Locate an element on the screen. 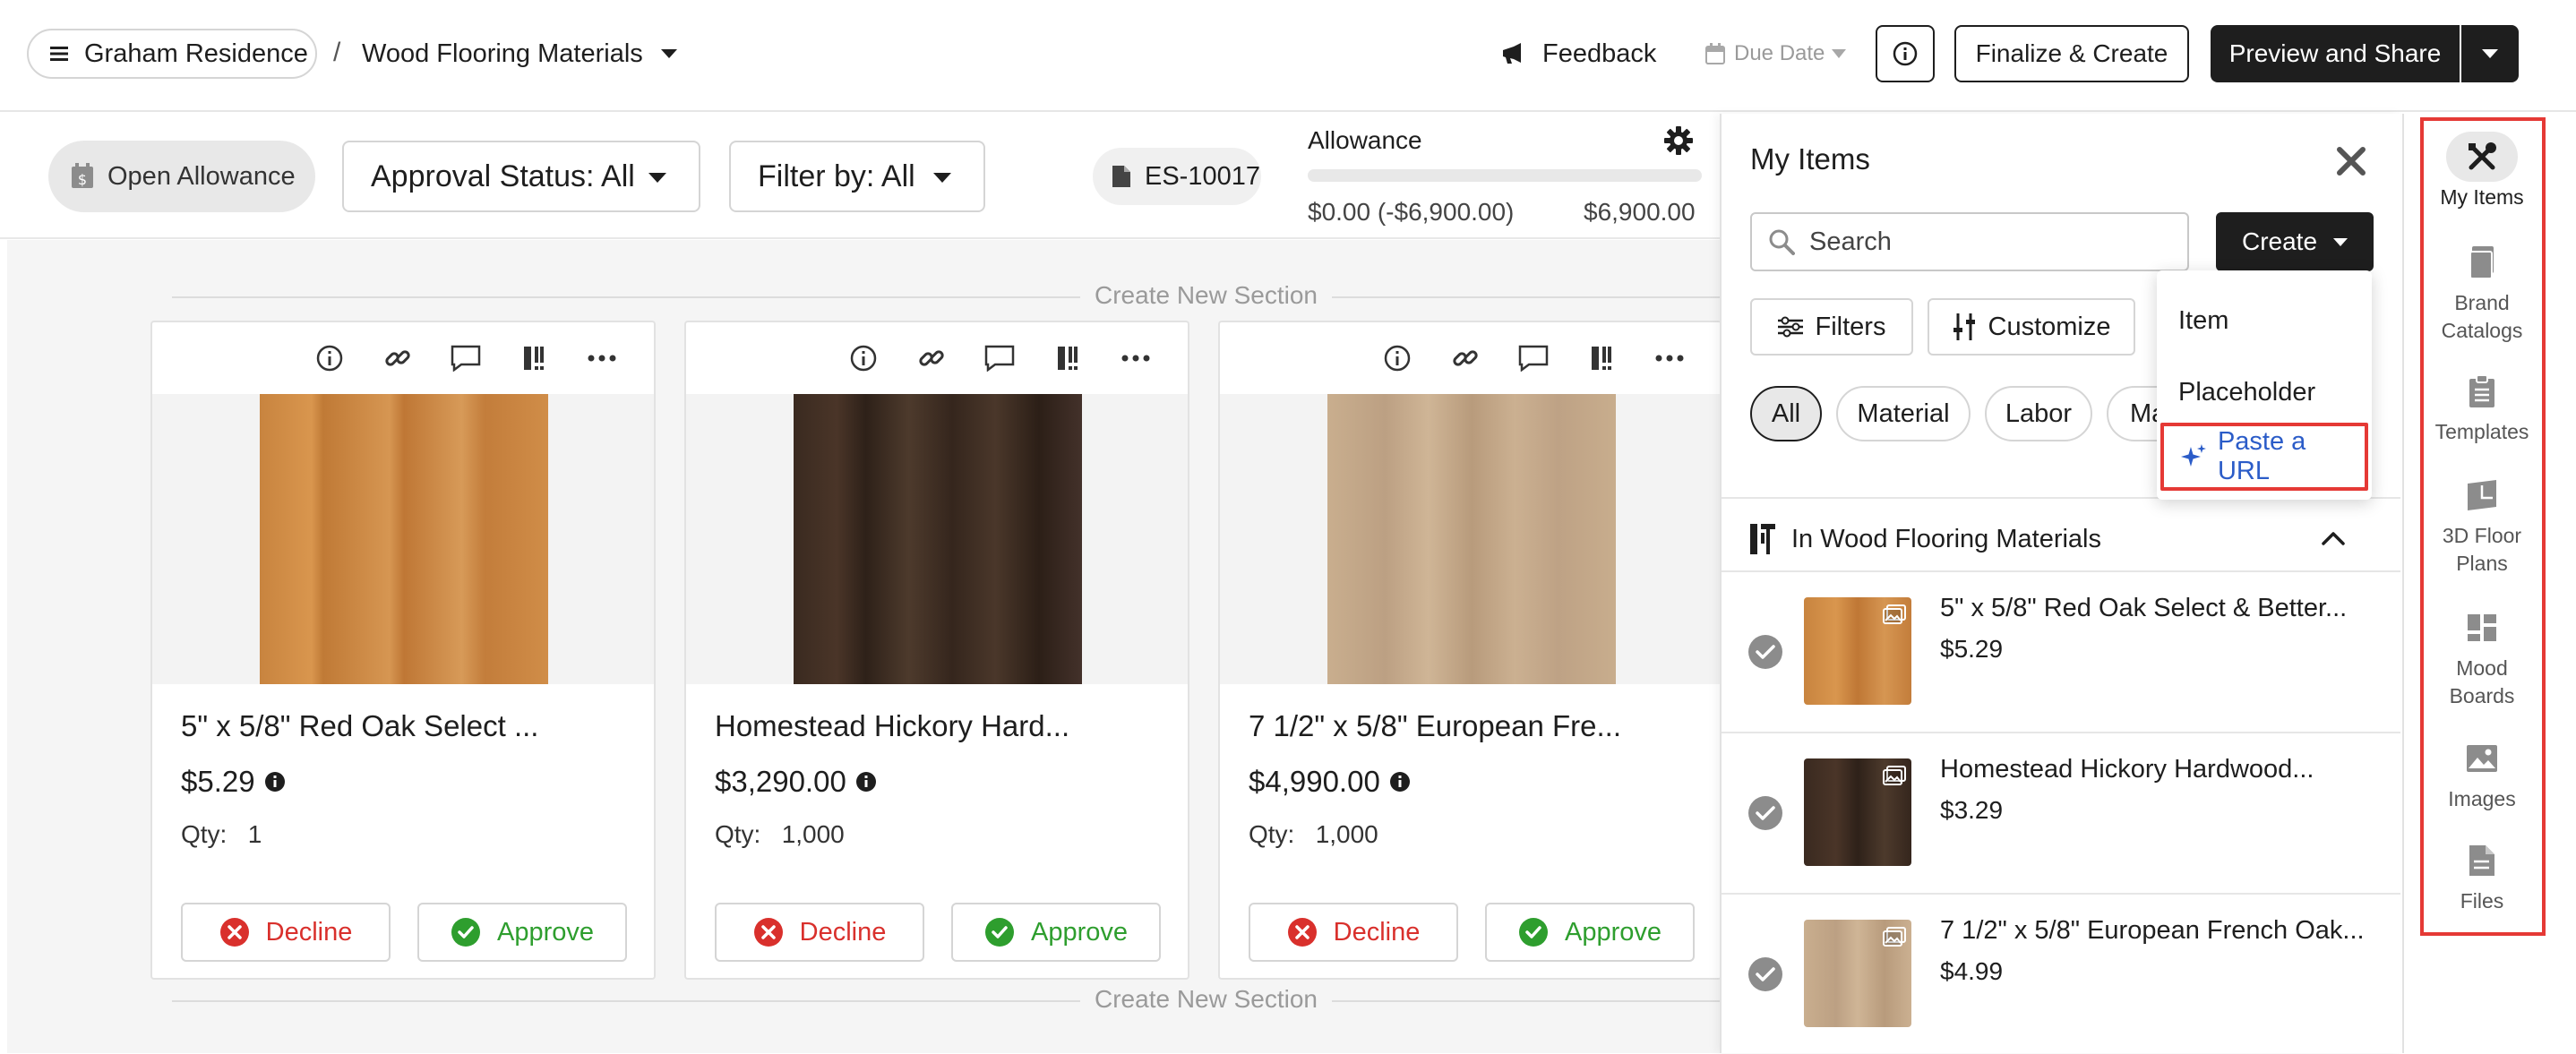 This screenshot has width=2576, height=1054. rail-item-brand-catalogs: Brand Catalogs is located at coordinates (2482, 294).